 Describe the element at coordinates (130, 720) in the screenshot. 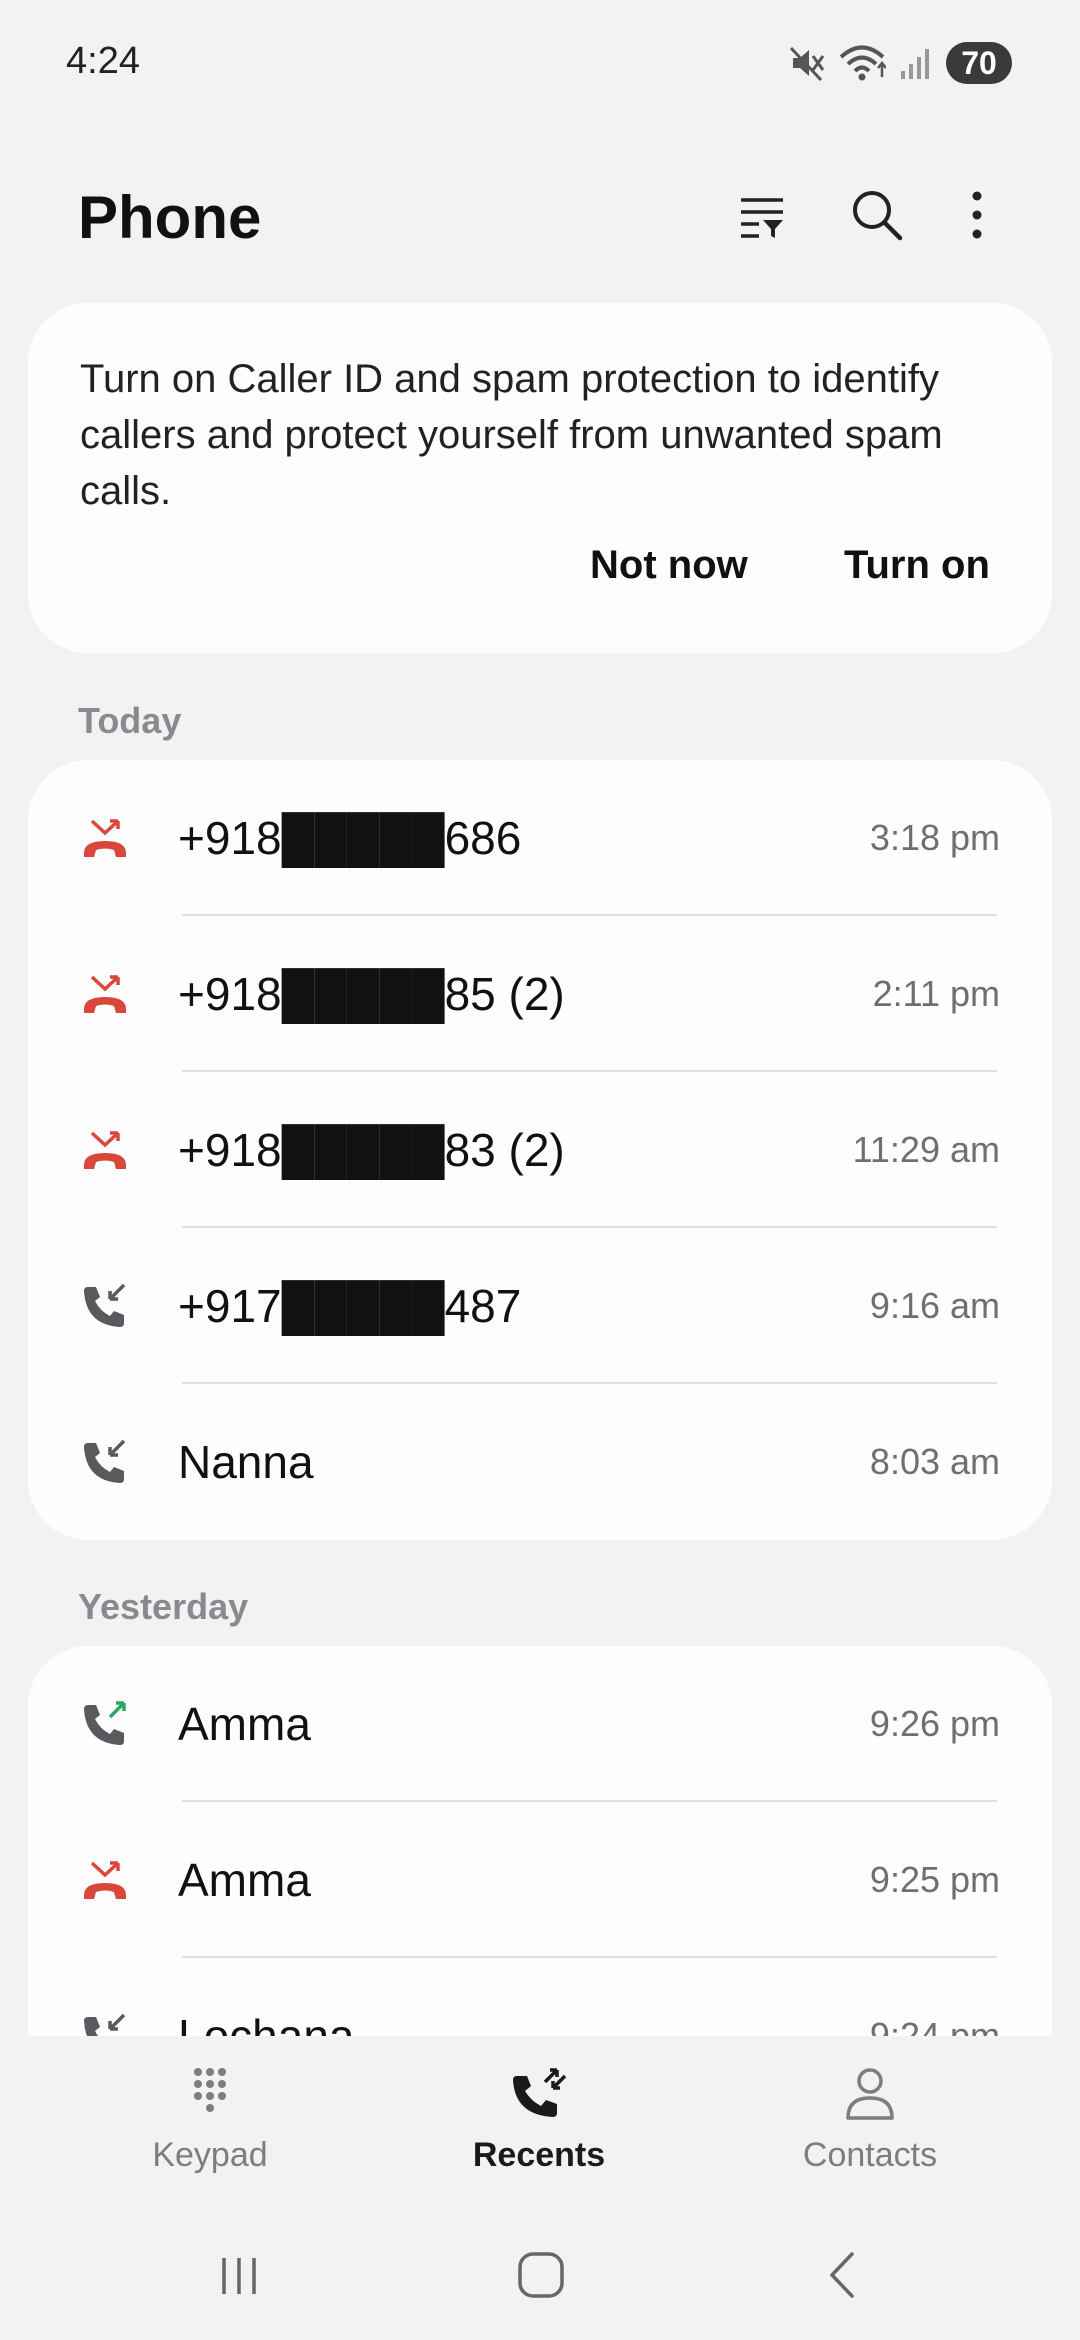

I see `section-label-today: Today` at that location.